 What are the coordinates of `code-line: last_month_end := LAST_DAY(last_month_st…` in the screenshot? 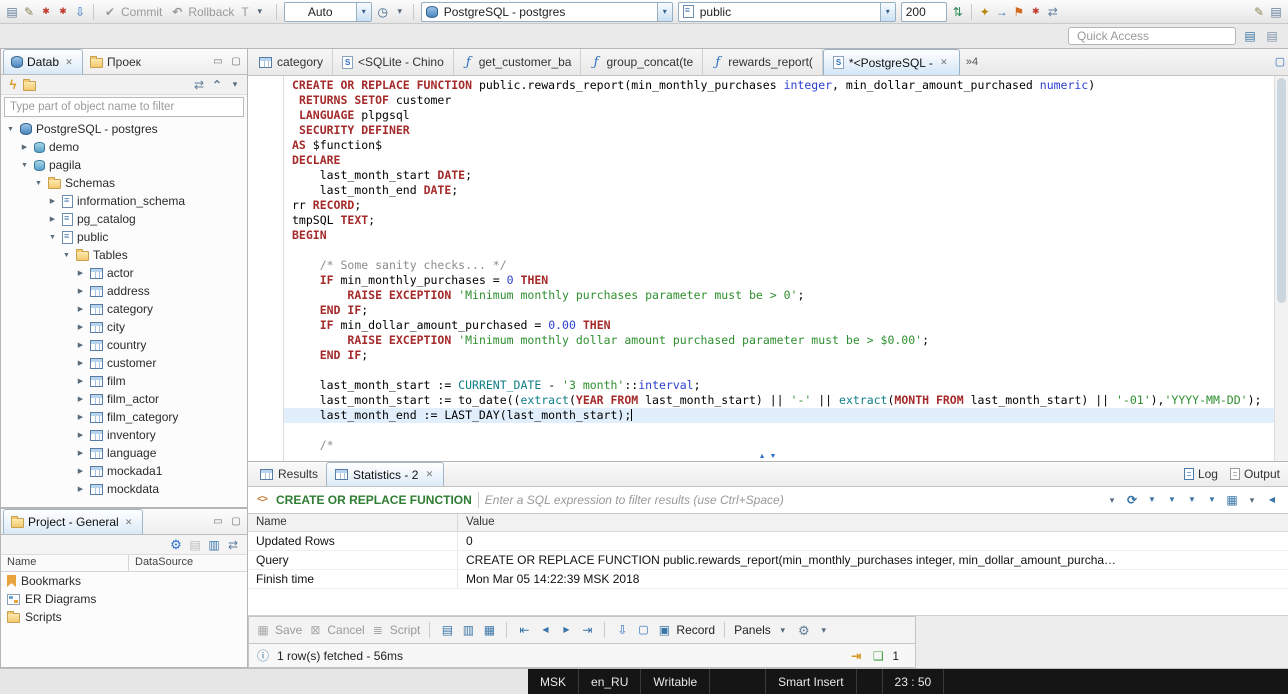 It's located at (779, 415).